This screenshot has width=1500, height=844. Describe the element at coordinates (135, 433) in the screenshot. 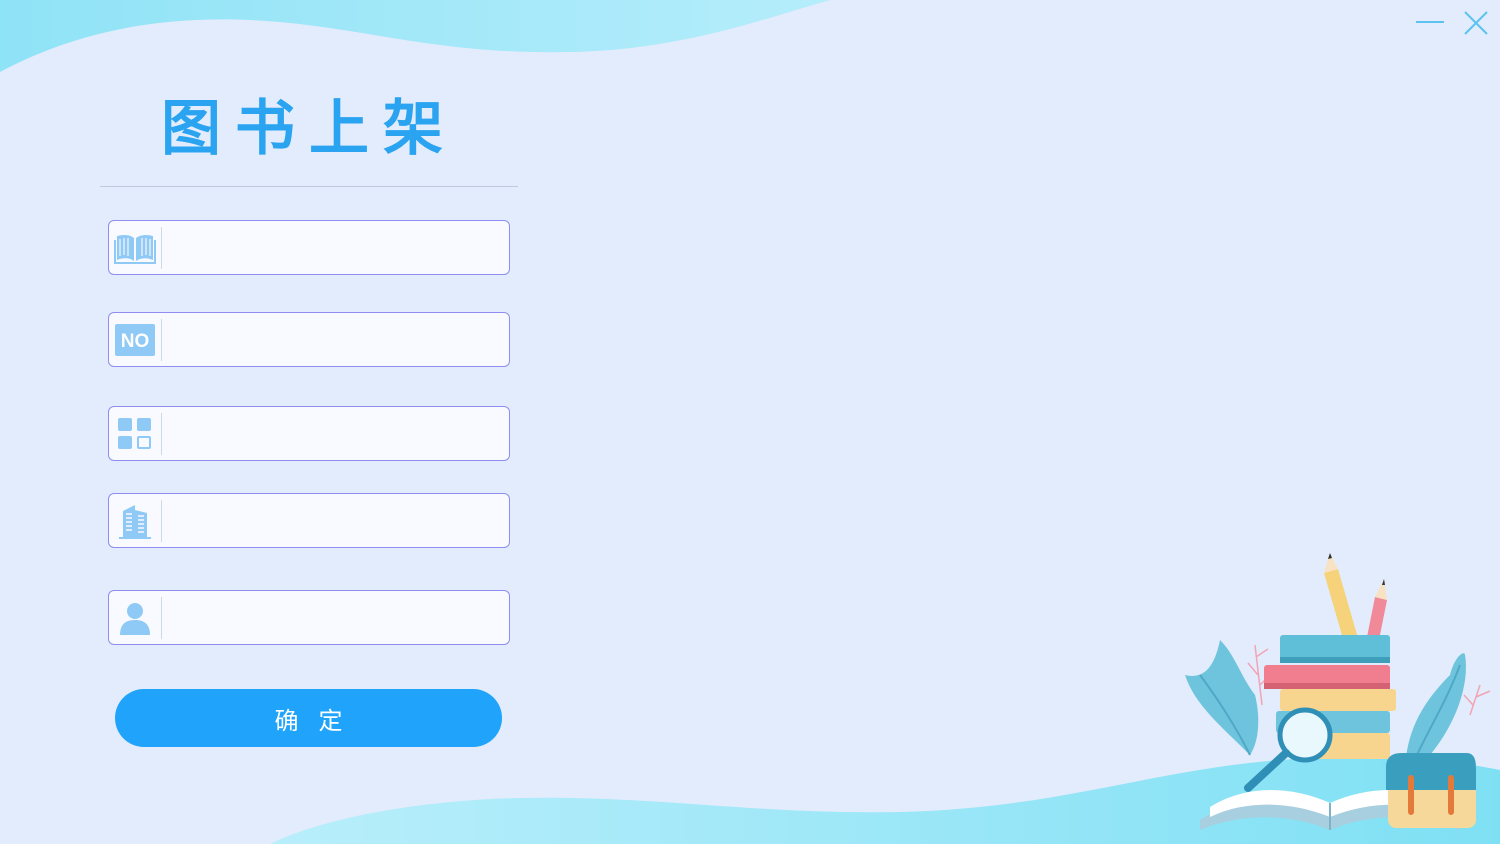

I see `category-grid-icon` at that location.